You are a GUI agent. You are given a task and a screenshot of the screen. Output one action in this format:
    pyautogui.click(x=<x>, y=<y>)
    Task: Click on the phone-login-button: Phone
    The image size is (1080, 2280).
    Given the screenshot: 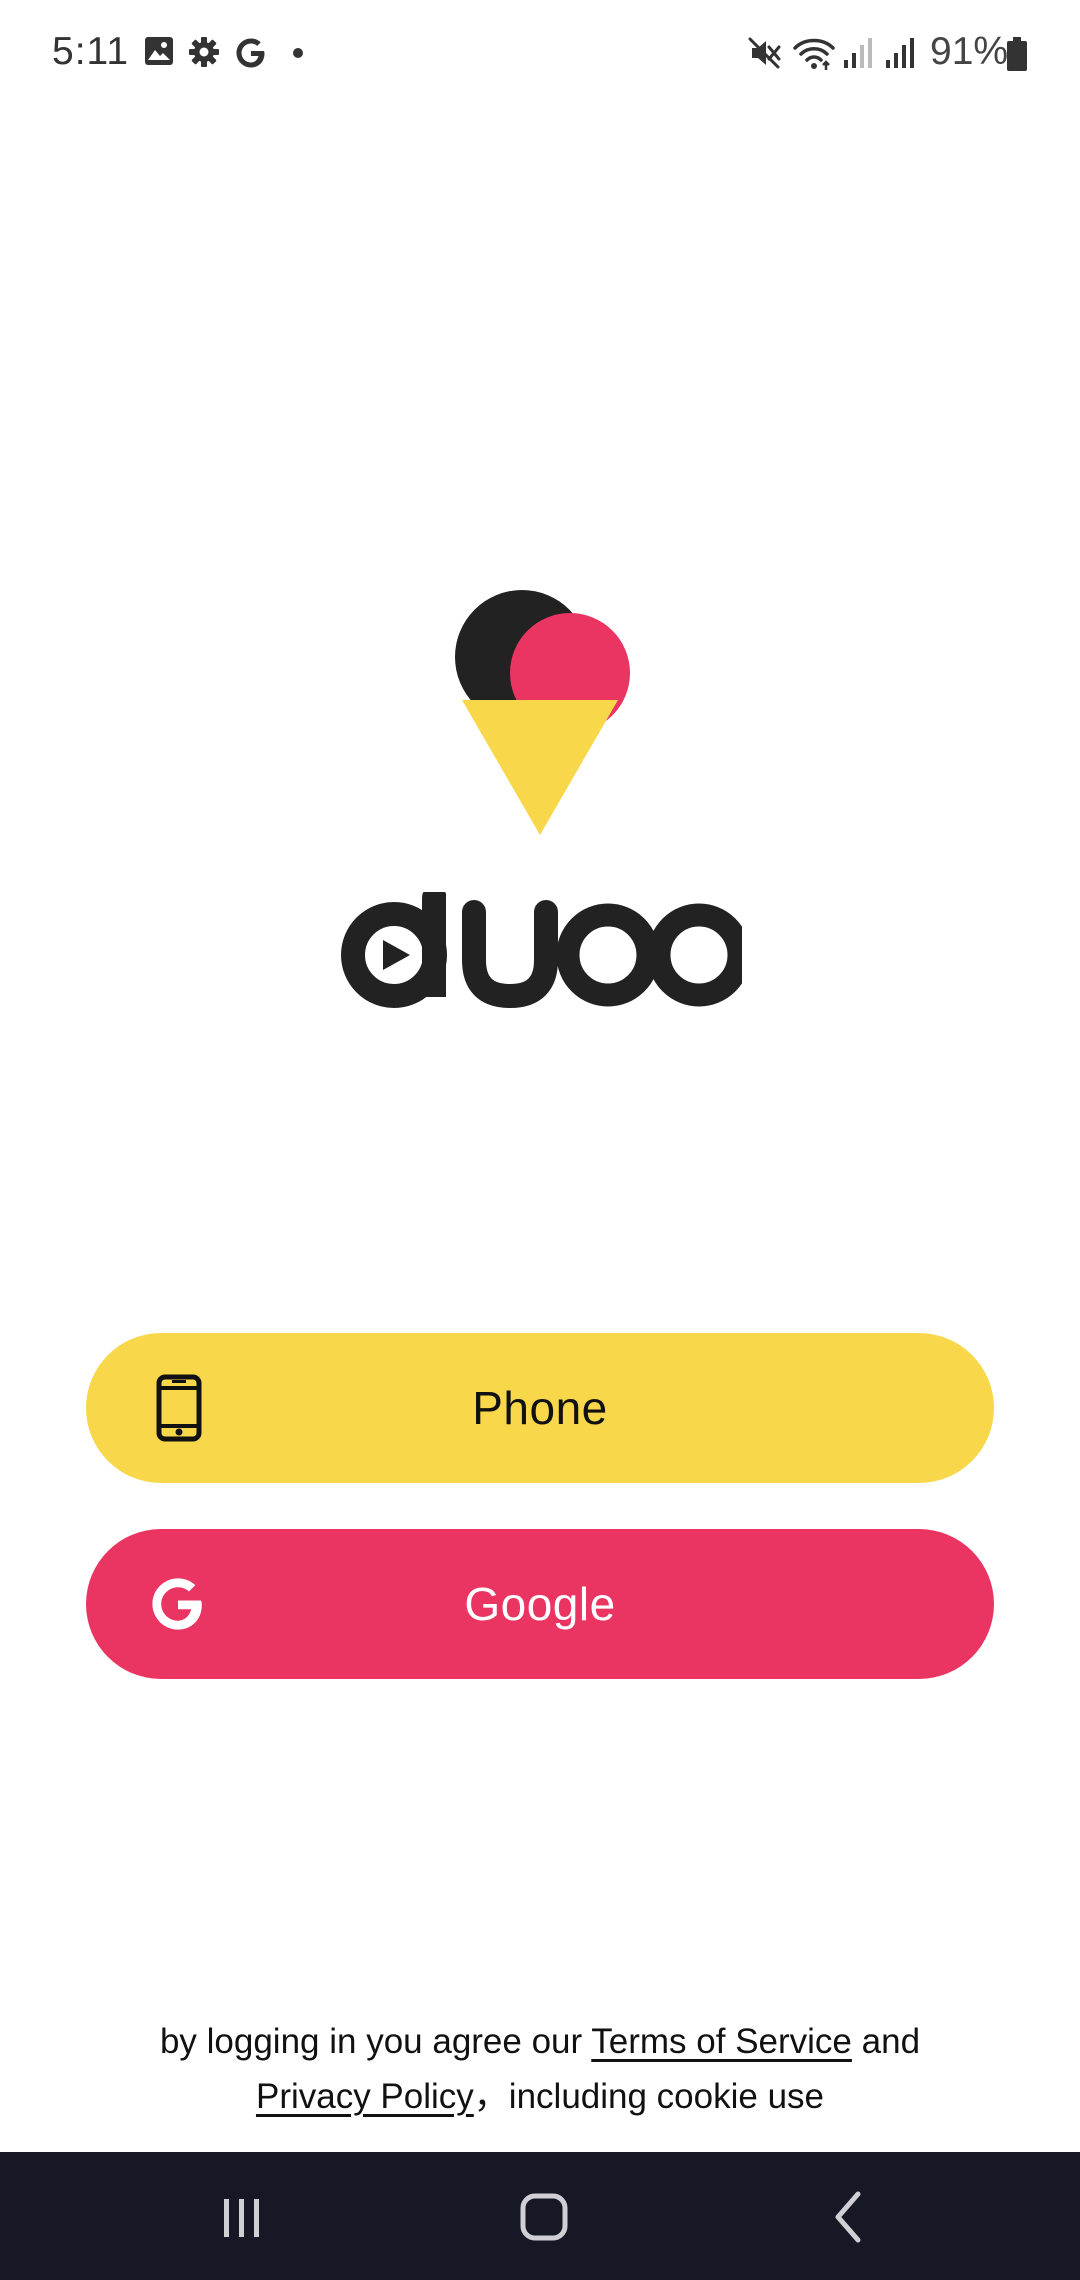 What is the action you would take?
    pyautogui.click(x=540, y=1408)
    